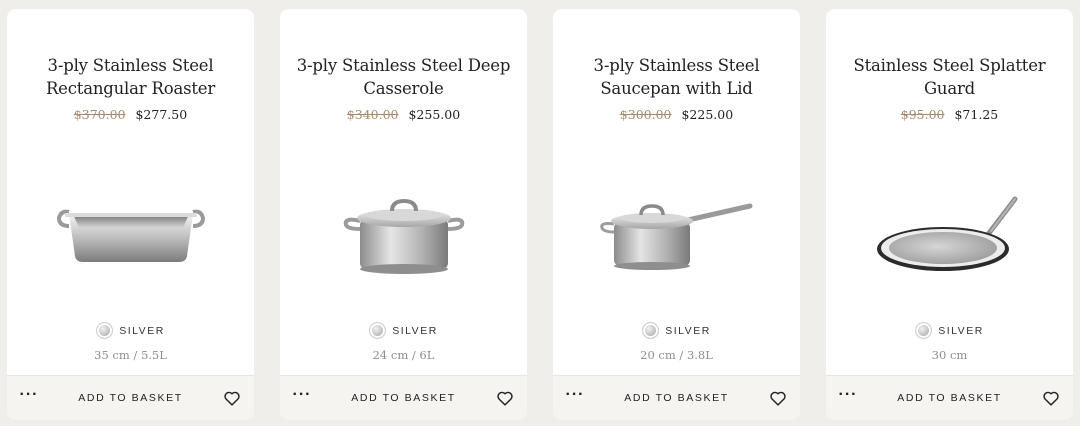 This screenshot has width=1080, height=426. What do you see at coordinates (707, 114) in the screenshot?
I see `sale-price: $225.00` at bounding box center [707, 114].